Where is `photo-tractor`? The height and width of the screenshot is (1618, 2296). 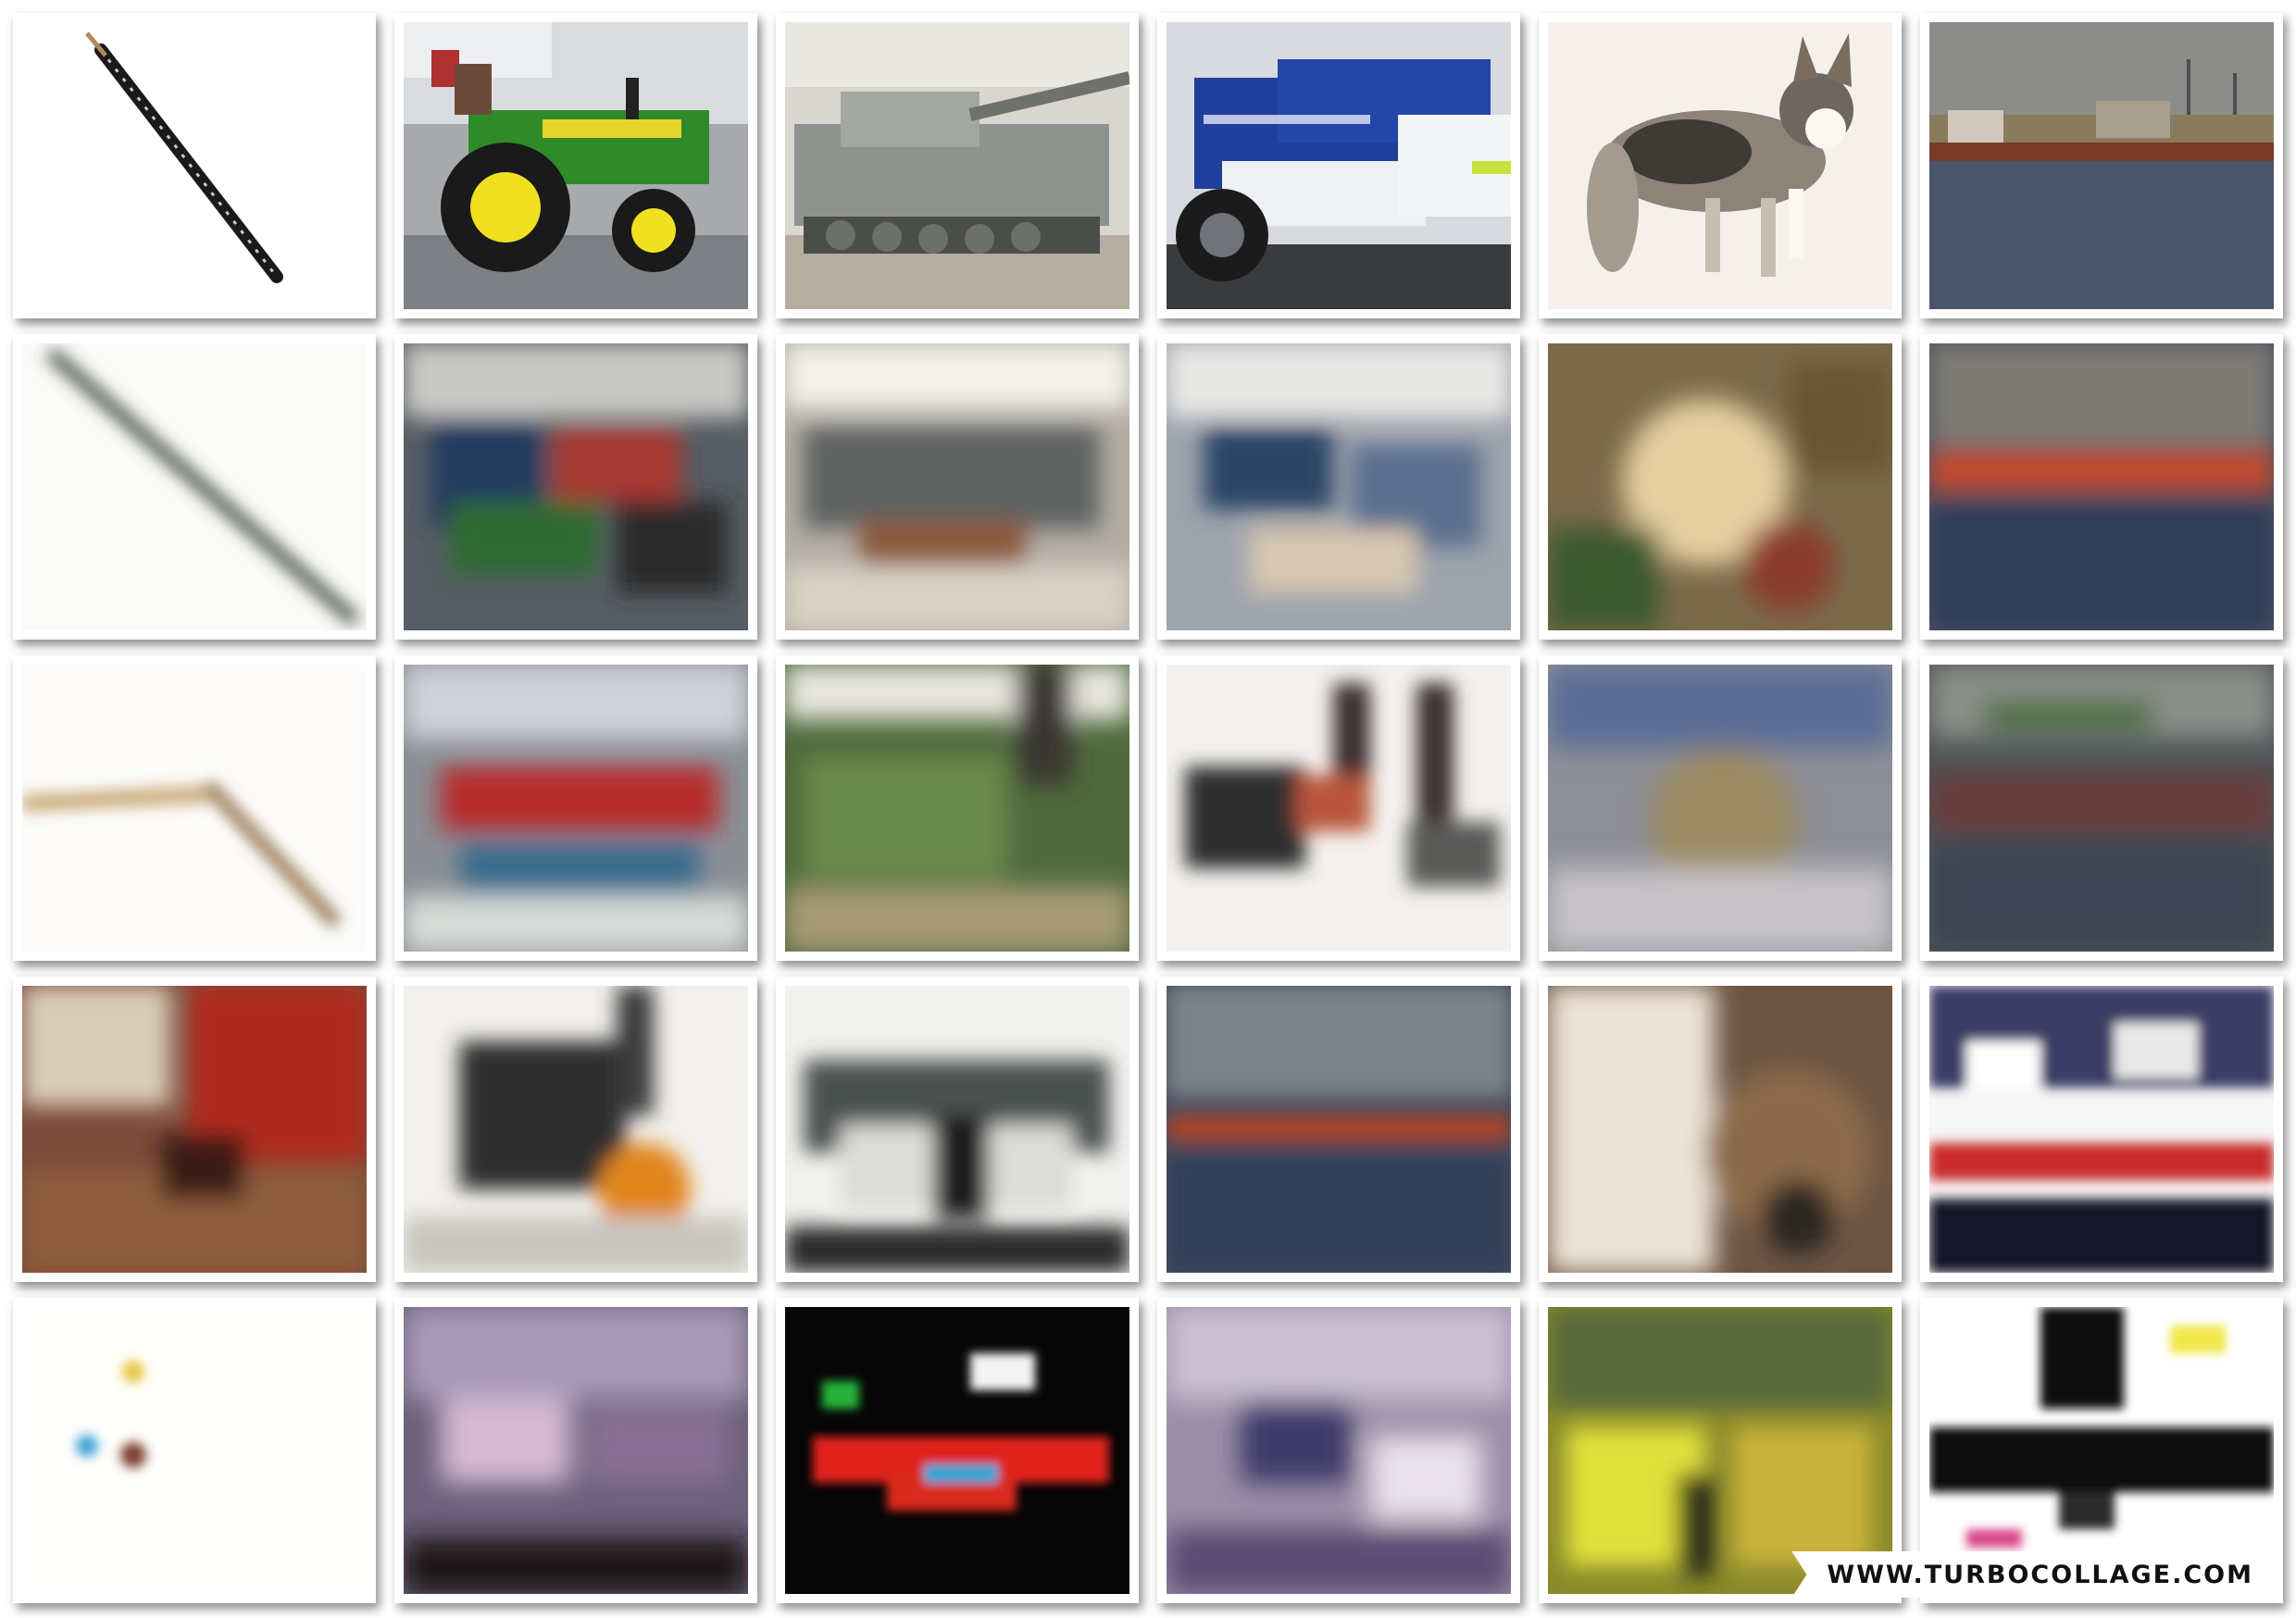
photo-tractor is located at coordinates (575, 165).